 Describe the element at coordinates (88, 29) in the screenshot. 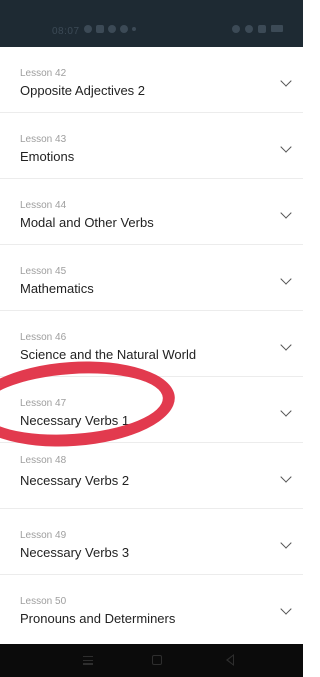

I see `whatsapp-icon` at that location.